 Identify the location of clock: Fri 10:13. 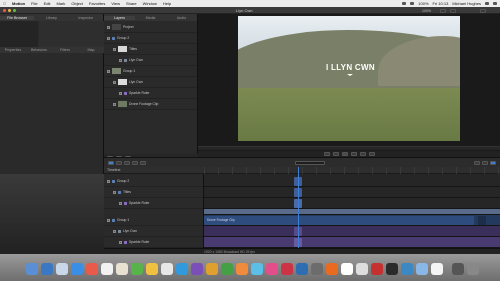
(441, 3).